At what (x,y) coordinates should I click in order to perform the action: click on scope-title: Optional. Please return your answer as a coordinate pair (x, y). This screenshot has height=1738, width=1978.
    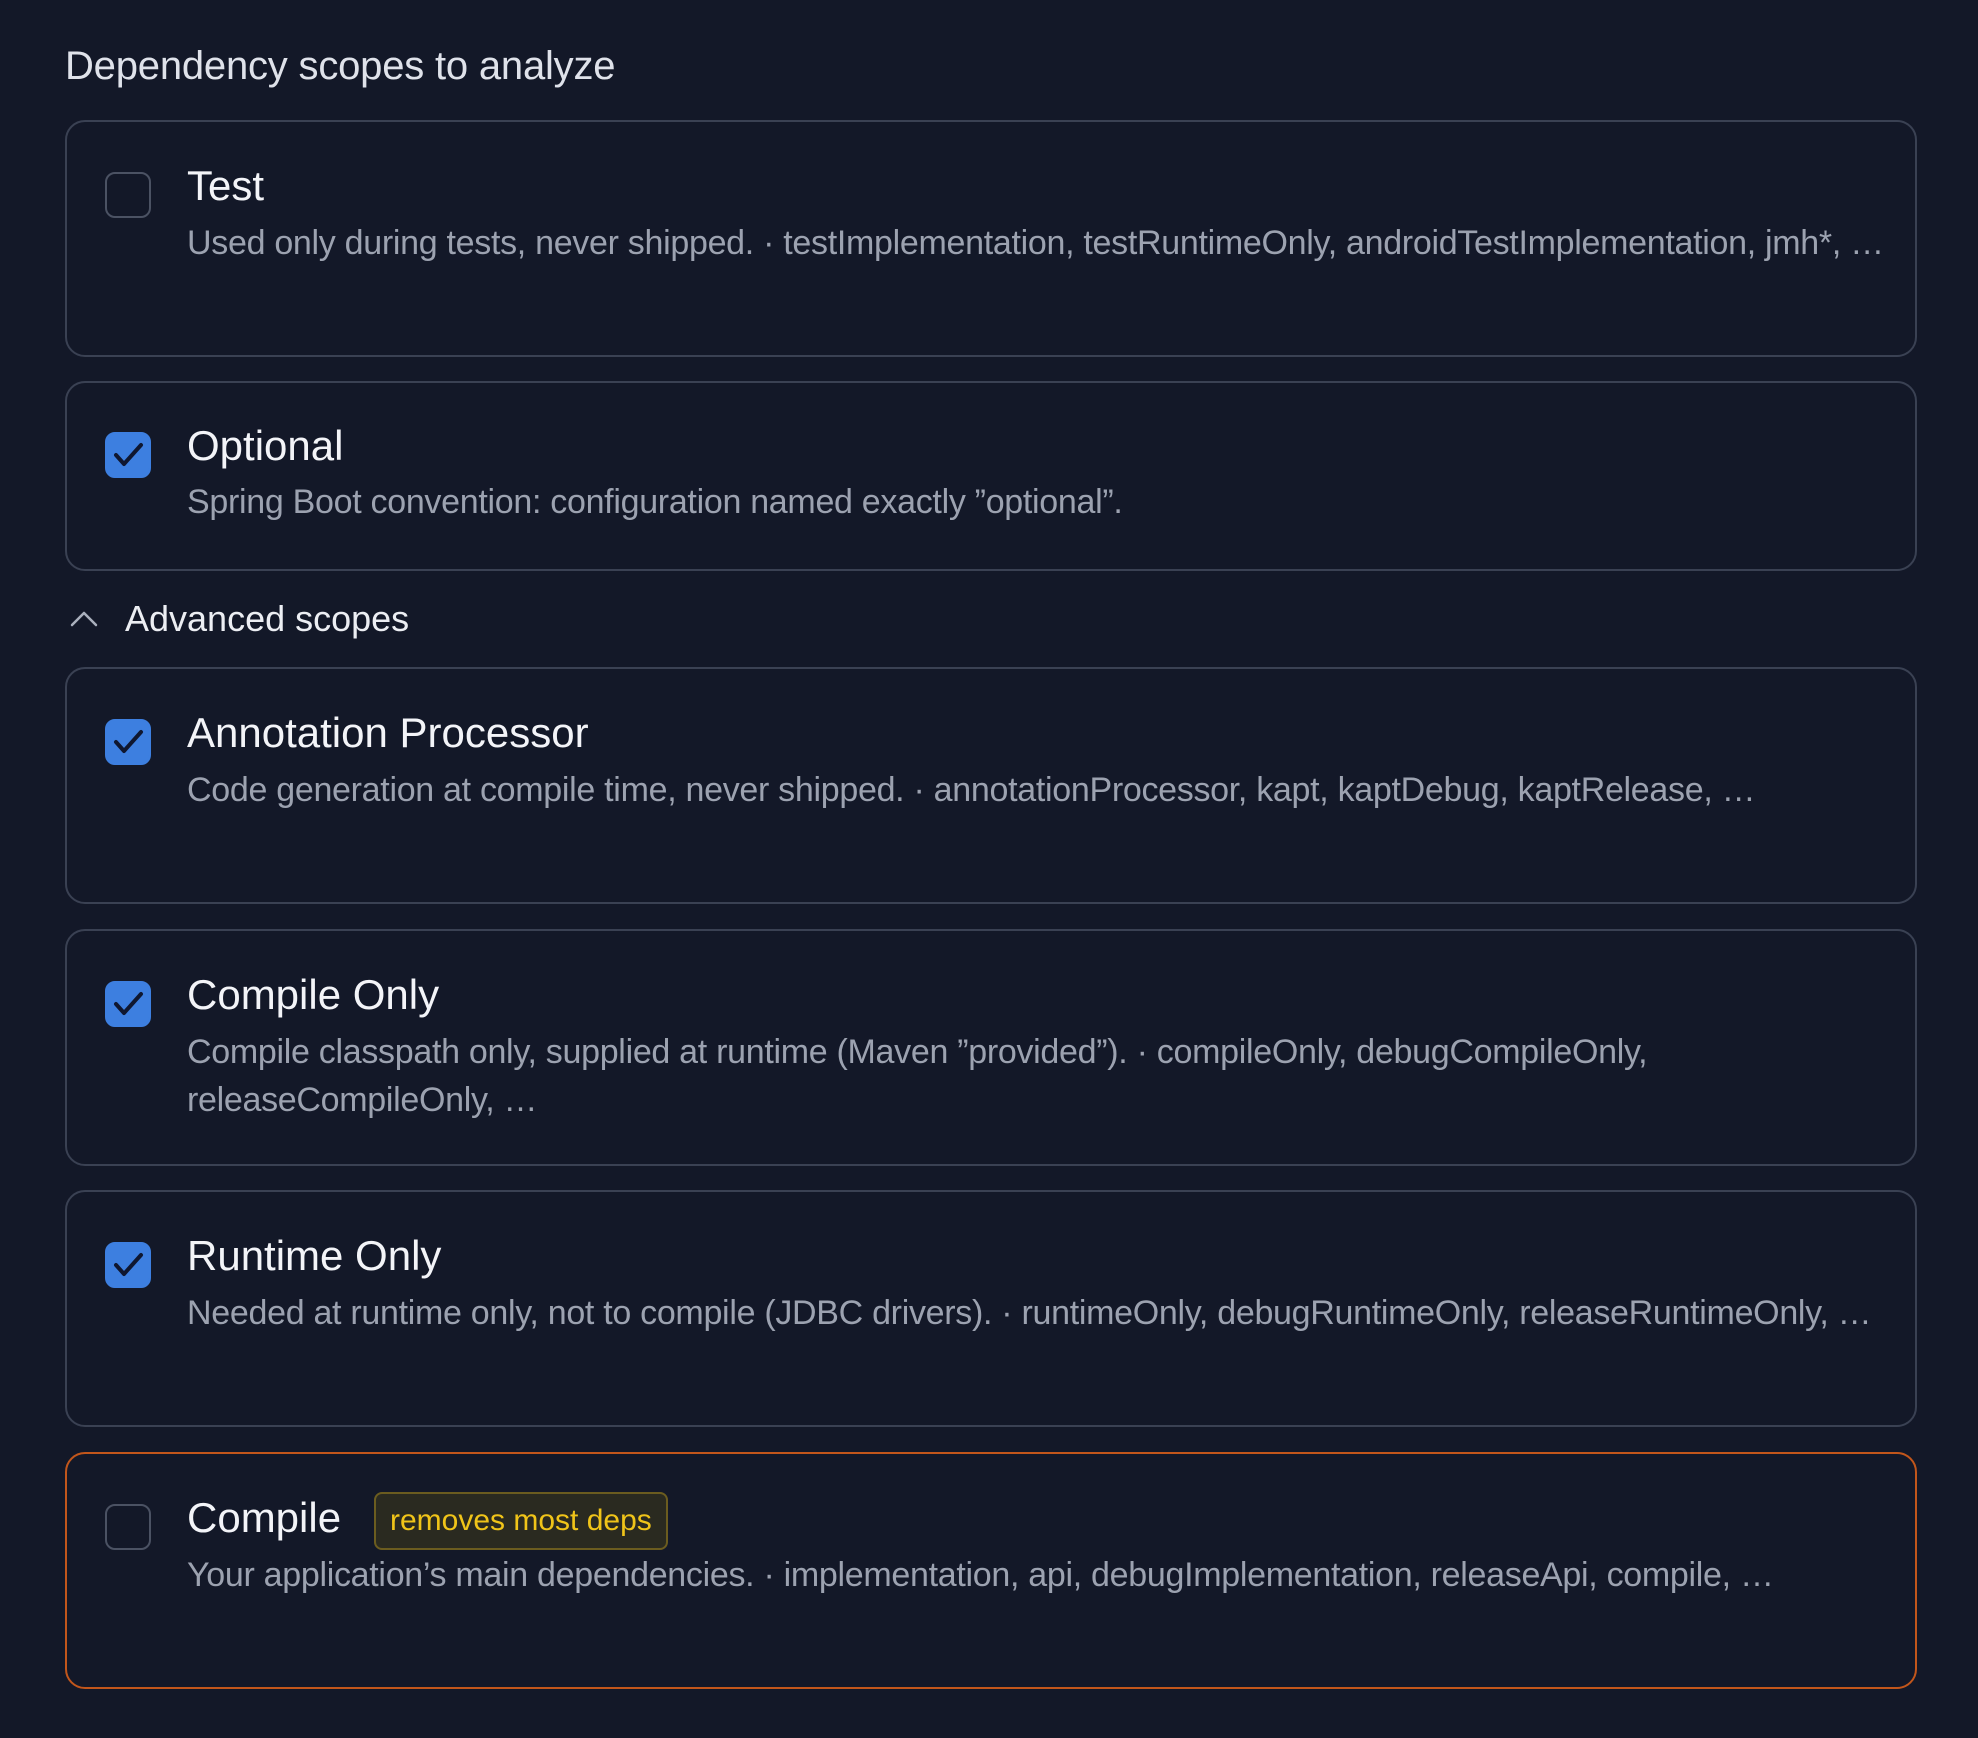
    Looking at the image, I should click on (265, 445).